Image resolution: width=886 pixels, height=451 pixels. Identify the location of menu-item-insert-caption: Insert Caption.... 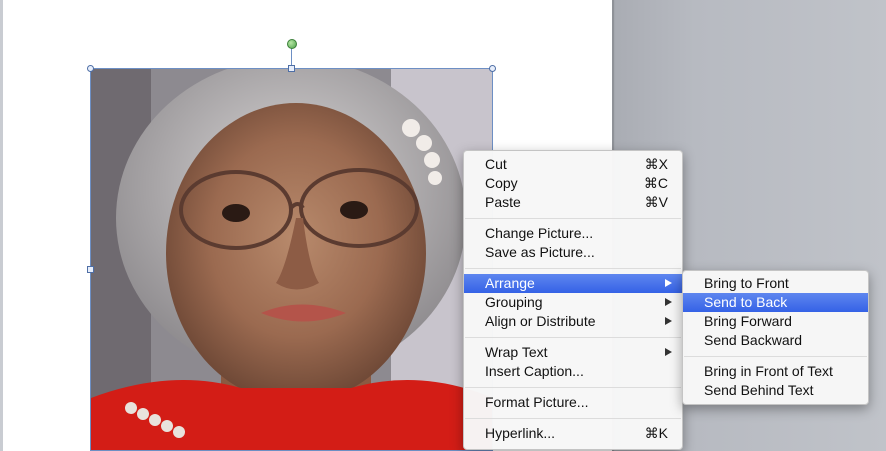
(573, 371).